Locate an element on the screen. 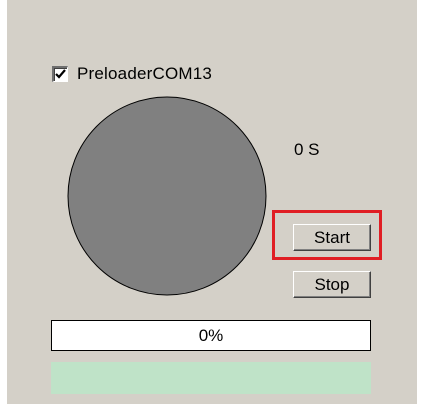 This screenshot has height=413, width=425. port-label: PreloaderCOM13 is located at coordinates (145, 73).